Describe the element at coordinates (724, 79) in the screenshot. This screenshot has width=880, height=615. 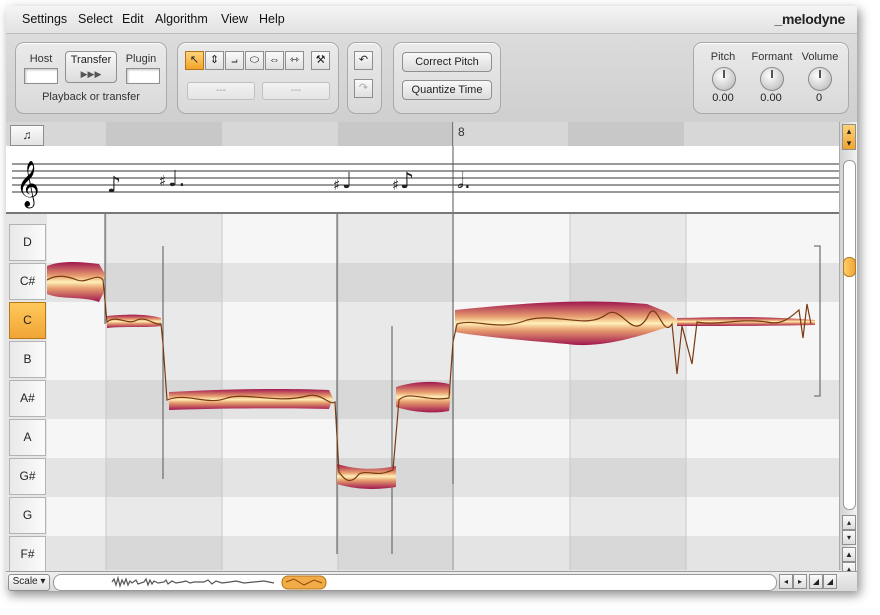
I see `pitch-knob` at that location.